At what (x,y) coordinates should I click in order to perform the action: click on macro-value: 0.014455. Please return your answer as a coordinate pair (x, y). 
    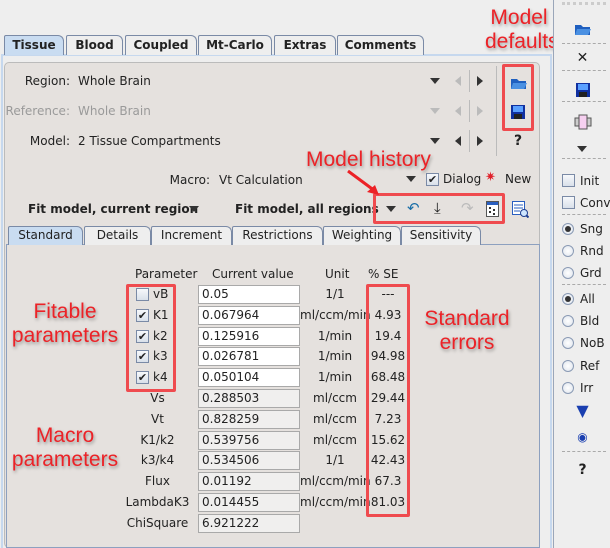
    Looking at the image, I should click on (249, 502).